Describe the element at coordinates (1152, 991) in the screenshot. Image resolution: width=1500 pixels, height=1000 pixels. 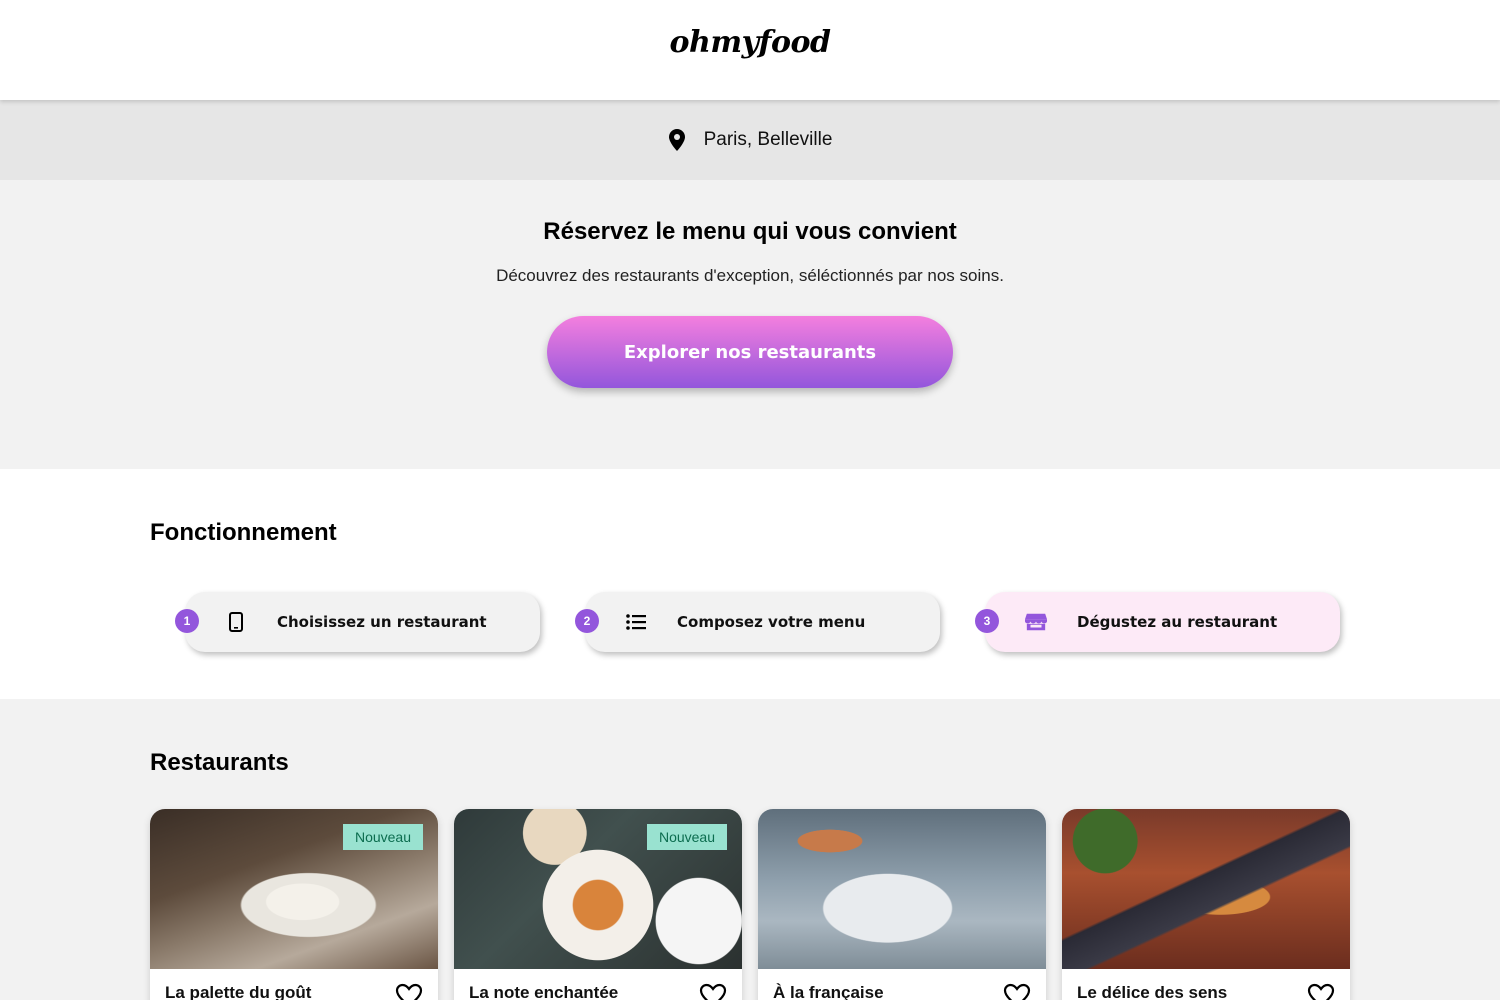
I see `restaurant-name: Le délice des sens` at that location.